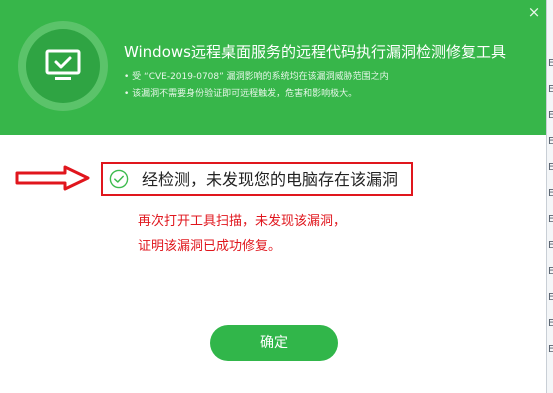 The height and width of the screenshot is (393, 553). I want to click on close-icon: ×, so click(534, 12).